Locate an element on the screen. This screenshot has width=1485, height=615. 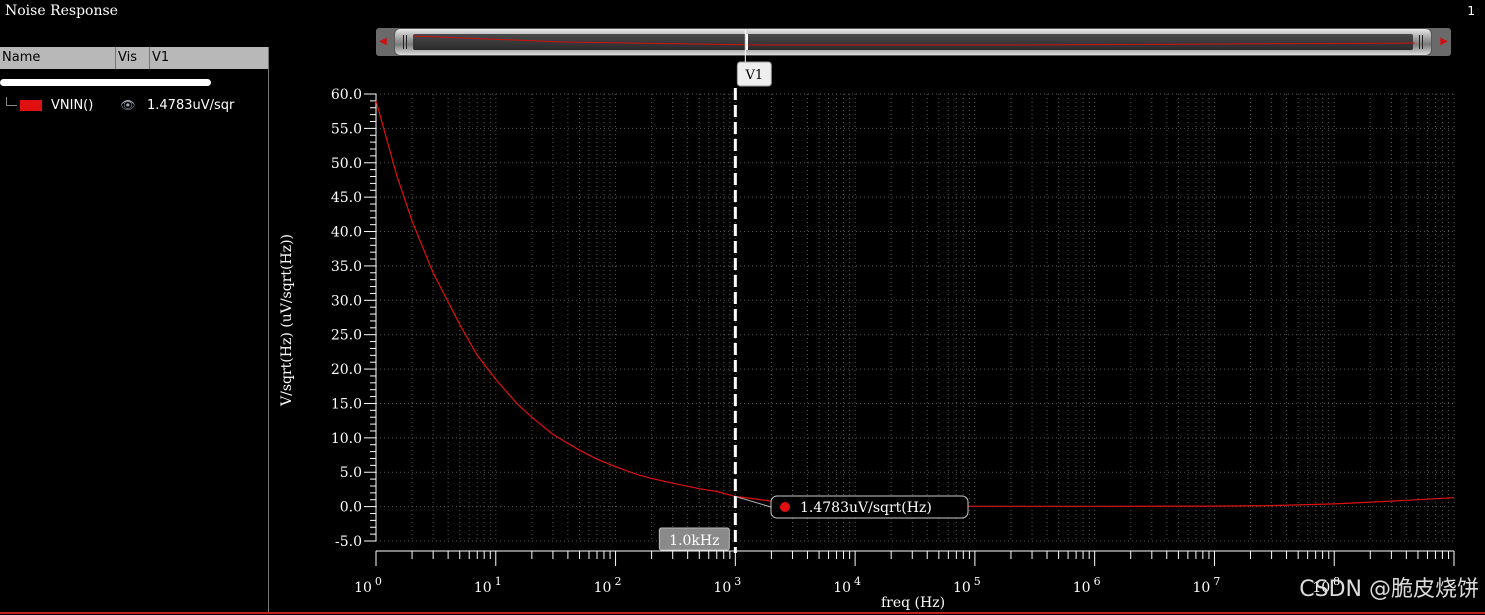
x-tick-label: 10 1 is located at coordinates (488, 585).